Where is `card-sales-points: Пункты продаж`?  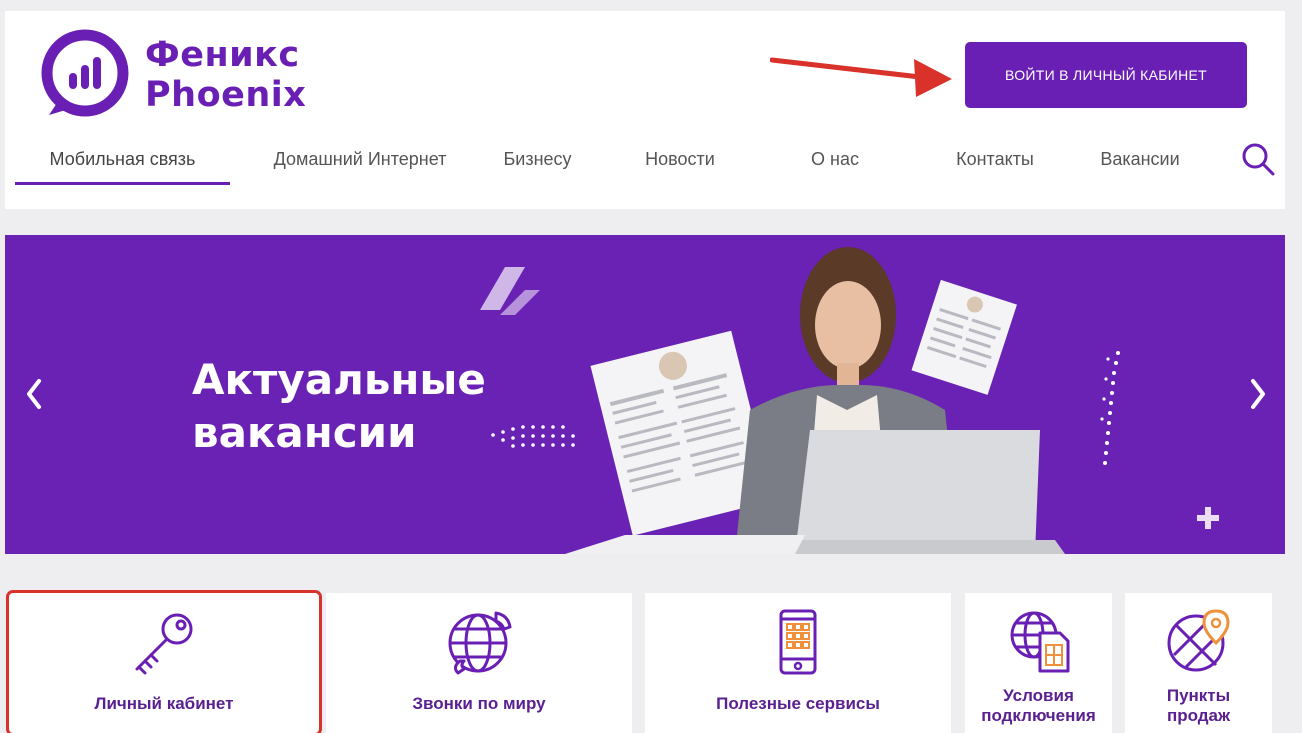 card-sales-points: Пункты продаж is located at coordinates (1198, 663).